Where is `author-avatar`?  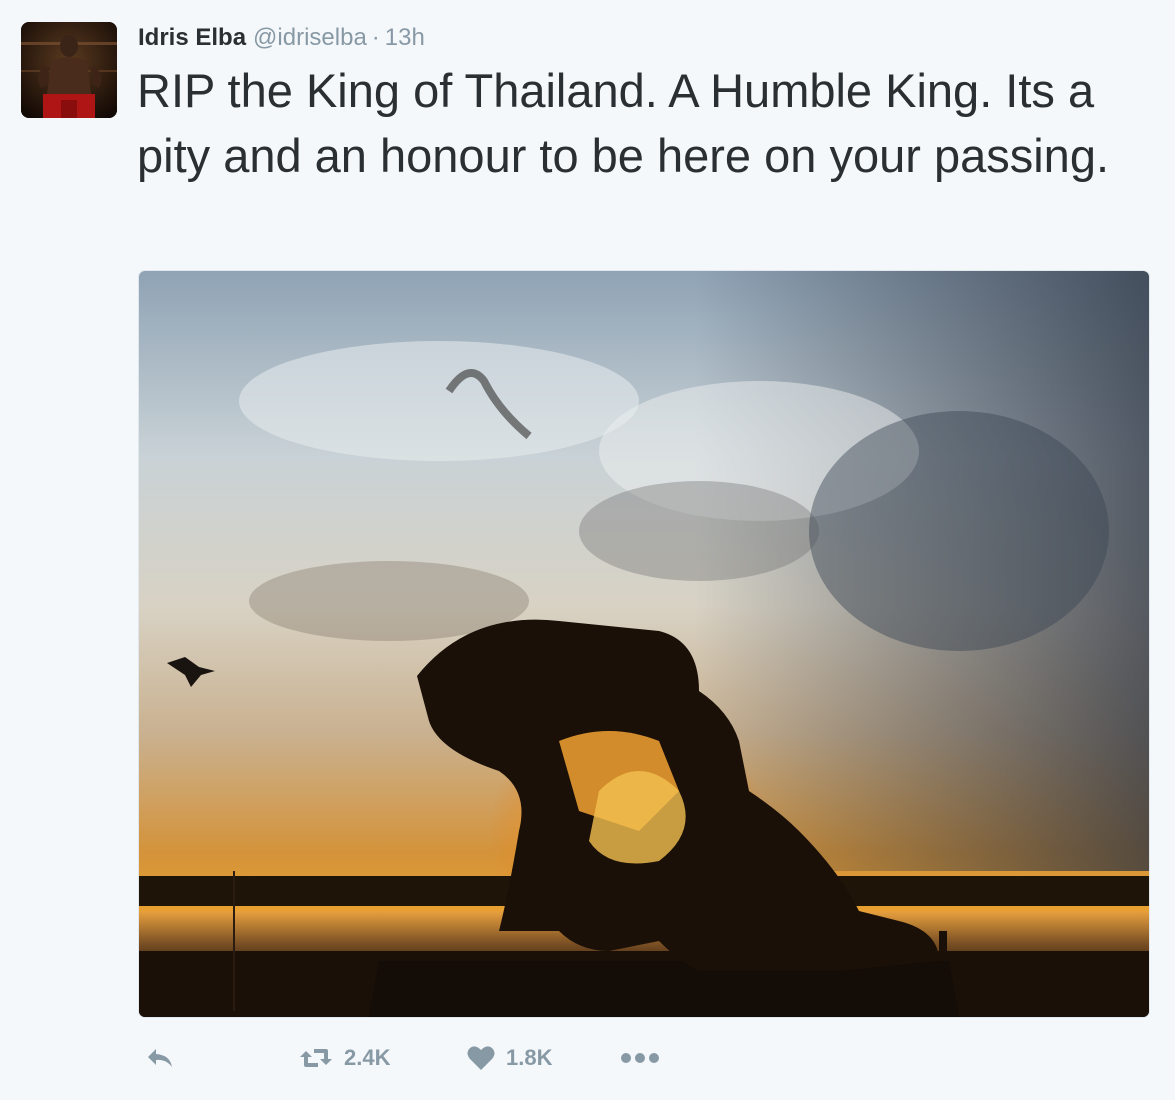 author-avatar is located at coordinates (69, 70).